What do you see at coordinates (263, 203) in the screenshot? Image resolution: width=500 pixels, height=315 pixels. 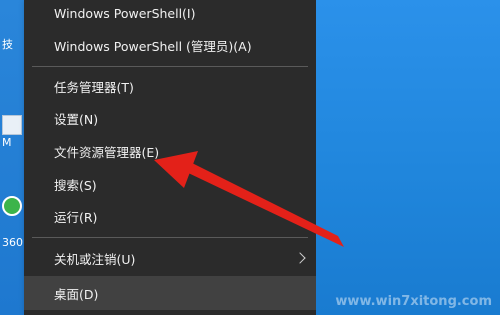 I see `arrow-shaft` at bounding box center [263, 203].